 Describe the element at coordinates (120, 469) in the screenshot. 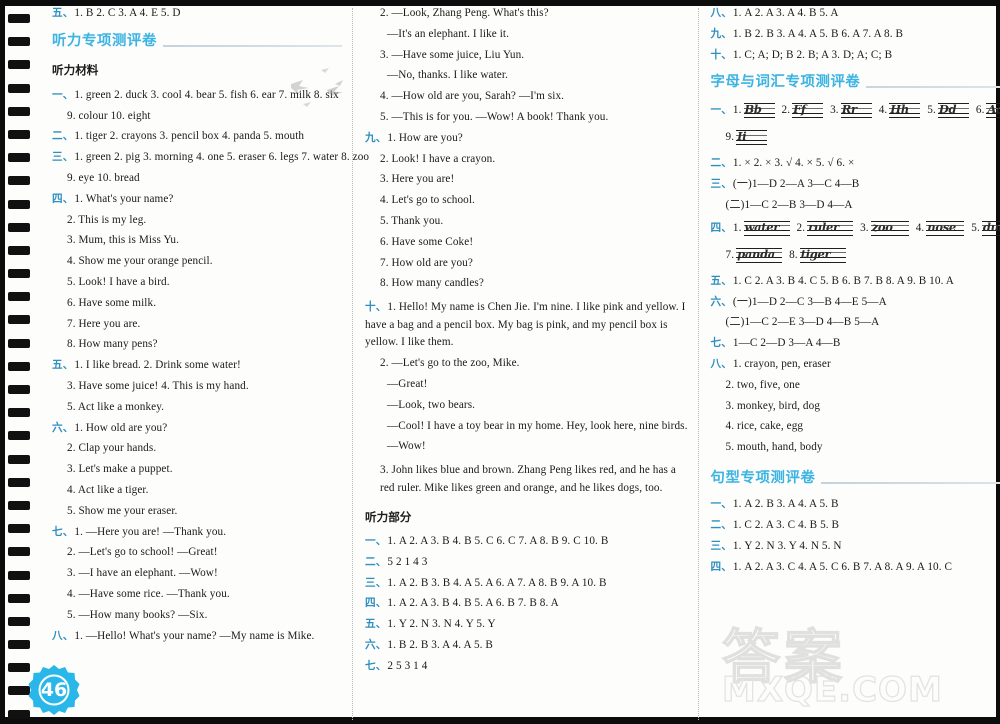

I see `line-text: 3. Let's make a puppet.` at that location.